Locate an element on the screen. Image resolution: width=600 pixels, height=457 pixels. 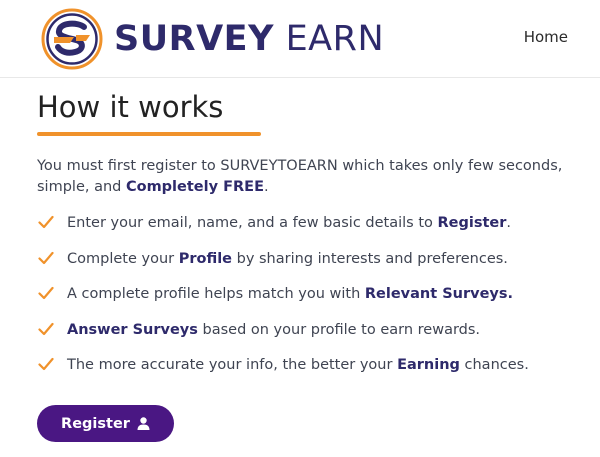
step-text-before: A complete profile helps match you with is located at coordinates (216, 294).